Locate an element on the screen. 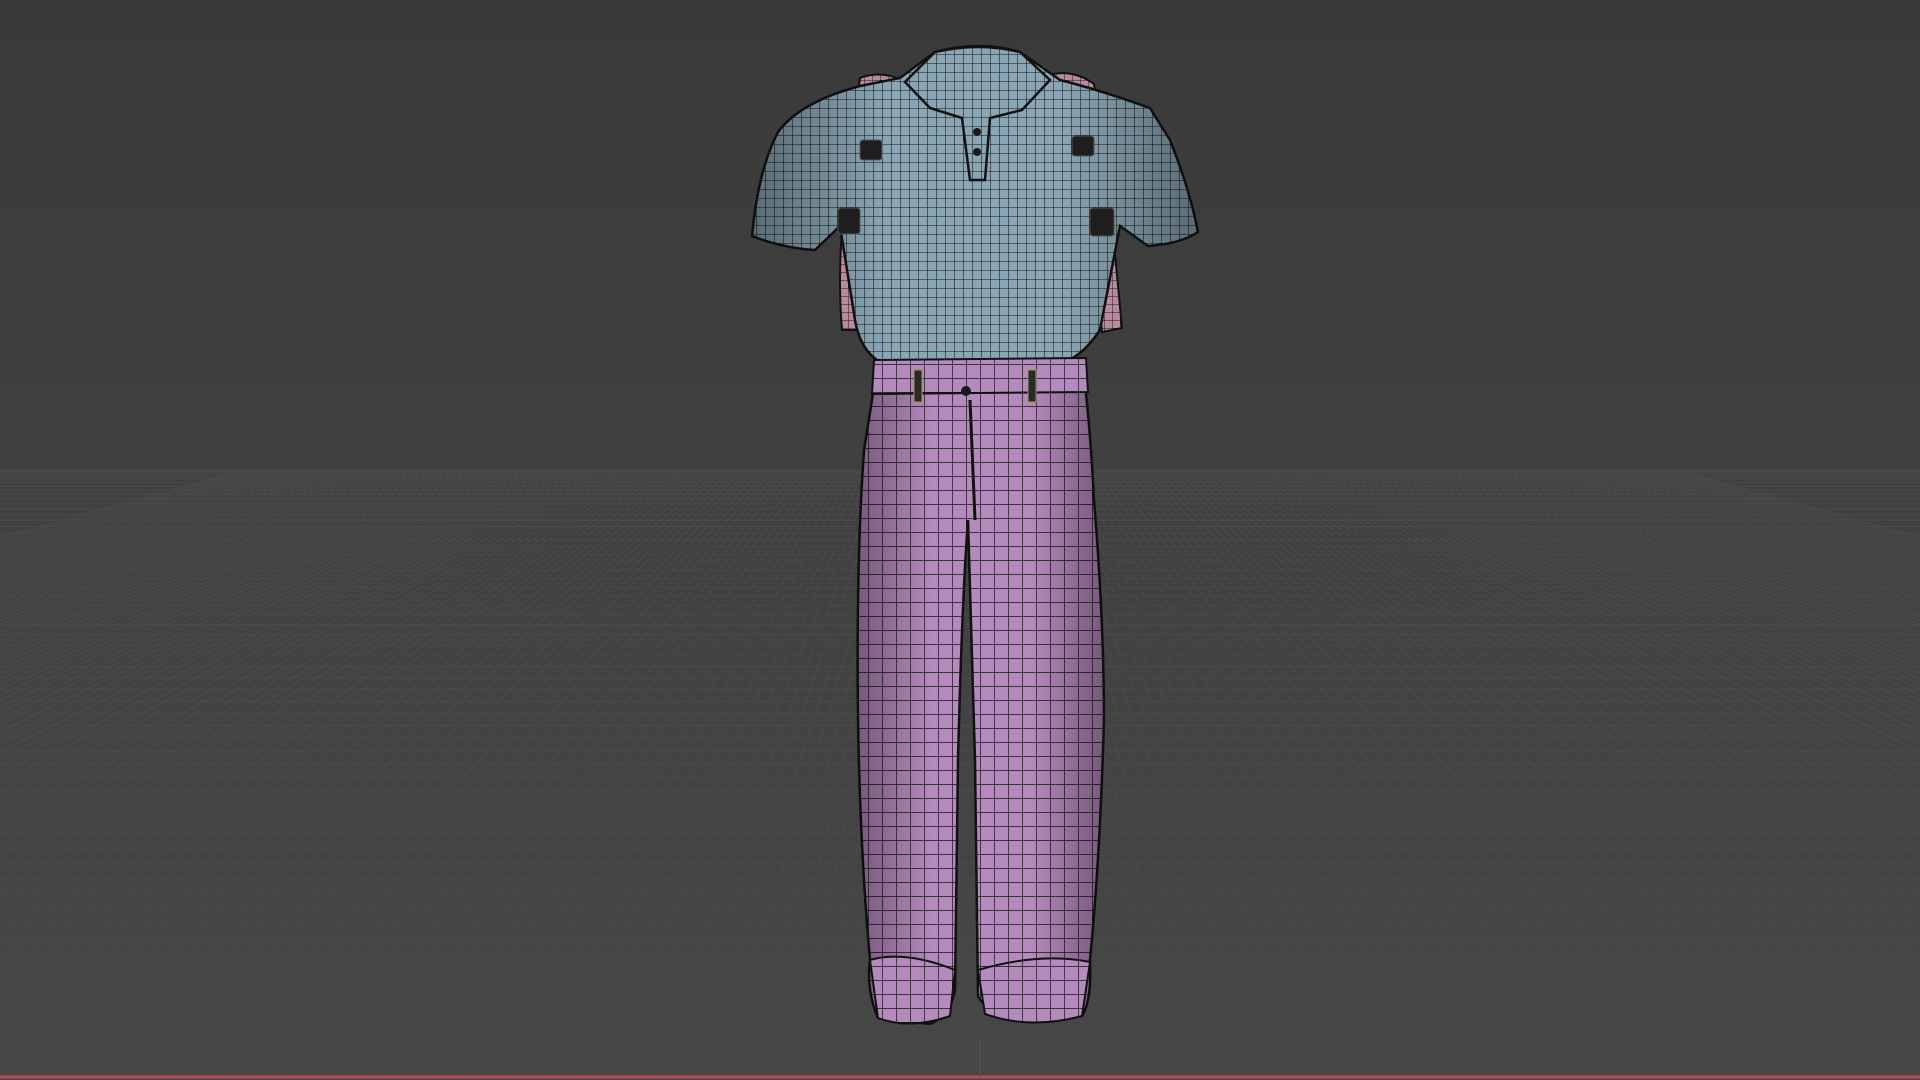  cuff-left is located at coordinates (912, 990).